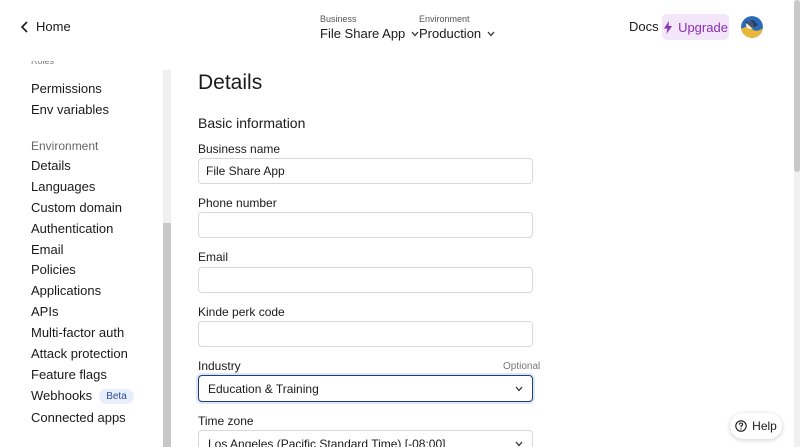  Describe the element at coordinates (116, 396) in the screenshot. I see `beta-badge: Beta` at that location.